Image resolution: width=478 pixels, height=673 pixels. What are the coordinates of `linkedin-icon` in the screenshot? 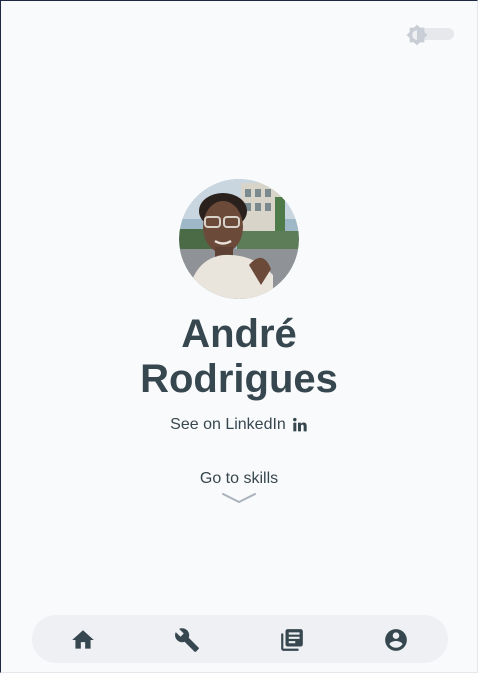 It's located at (299, 424).